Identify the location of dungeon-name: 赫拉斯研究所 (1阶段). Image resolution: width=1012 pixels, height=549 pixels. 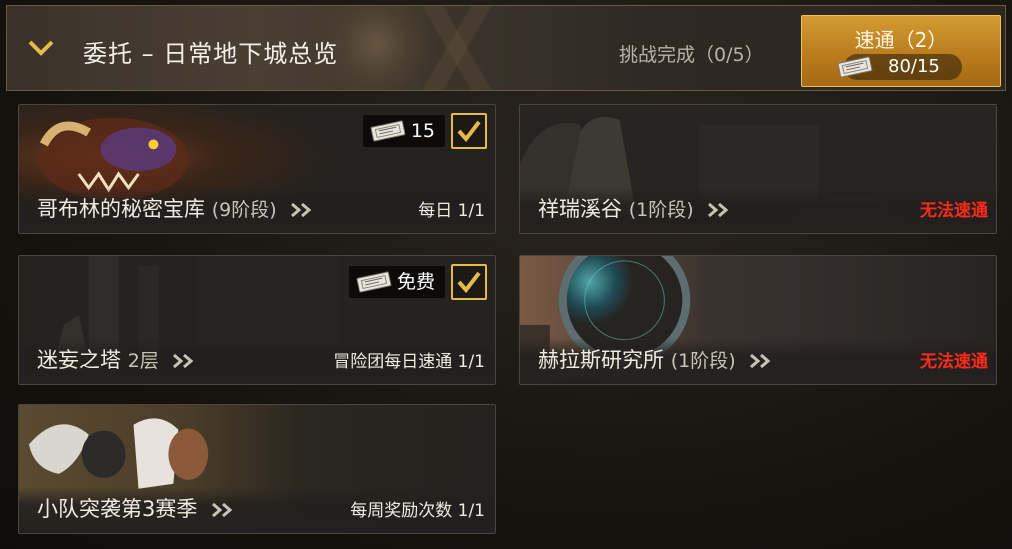
(656, 359).